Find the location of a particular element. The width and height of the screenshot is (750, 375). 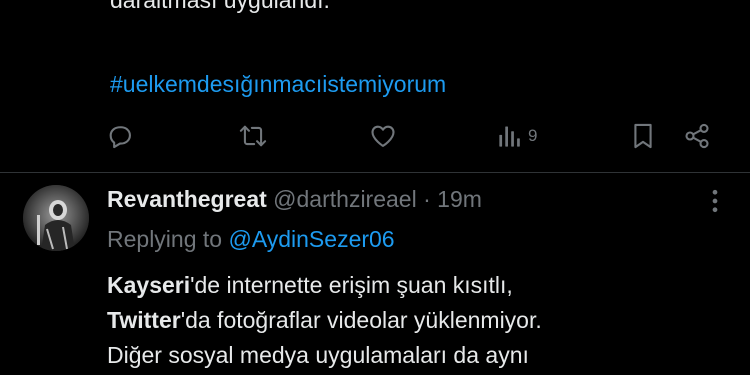

user-handle: @darthzireael is located at coordinates (345, 199).